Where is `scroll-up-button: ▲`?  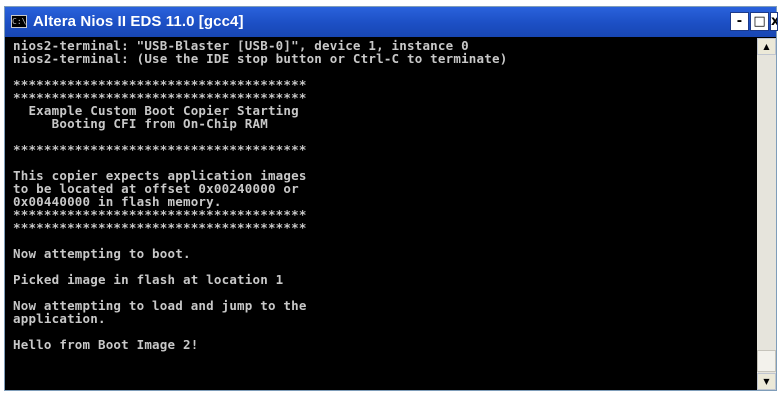
scroll-up-button: ▲ is located at coordinates (766, 46).